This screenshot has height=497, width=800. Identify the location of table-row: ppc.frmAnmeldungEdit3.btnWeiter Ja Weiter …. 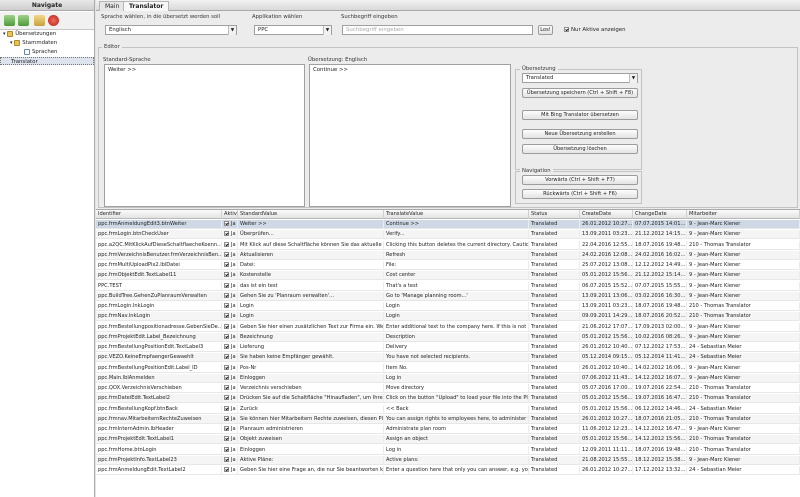
(448, 224).